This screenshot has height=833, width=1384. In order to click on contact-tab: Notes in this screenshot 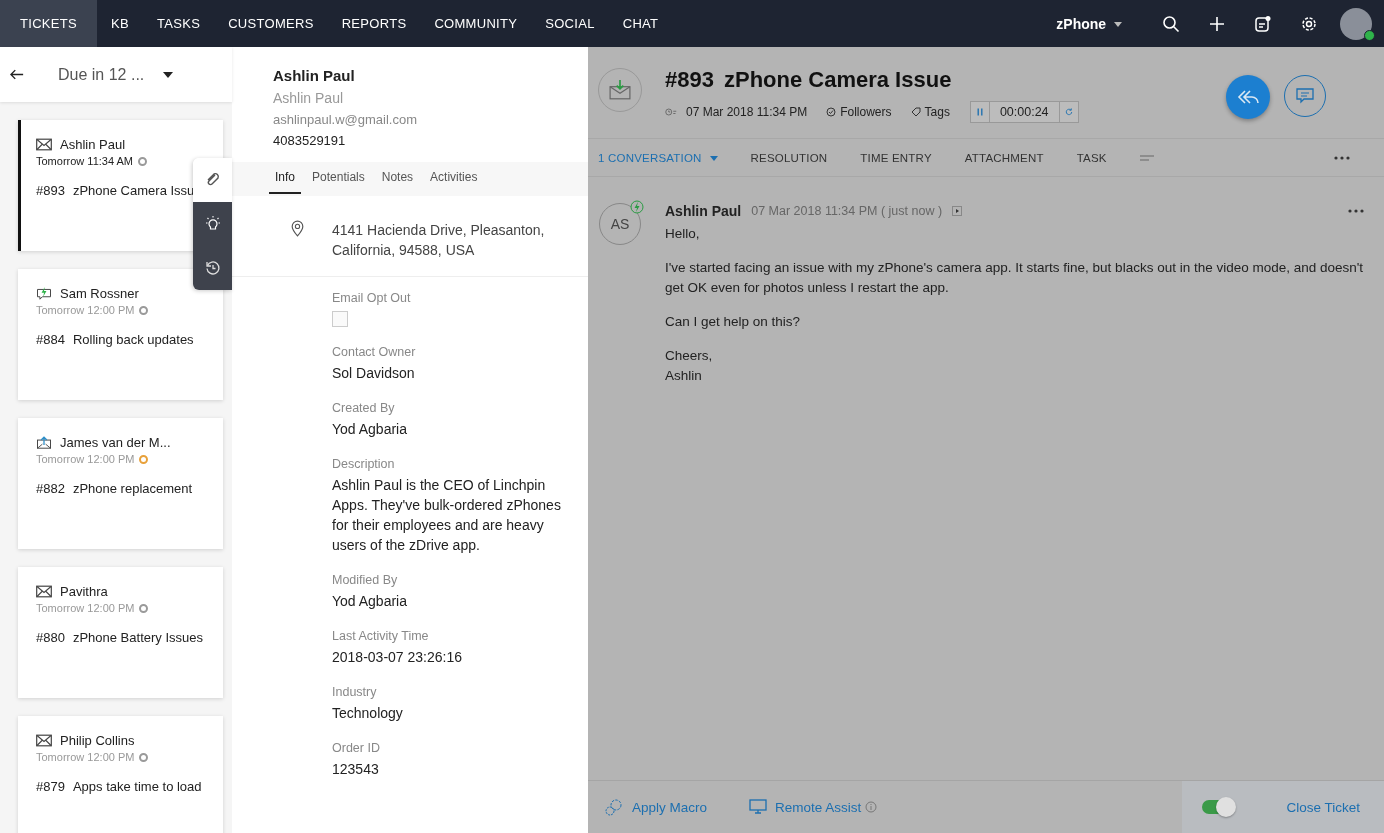, I will do `click(397, 177)`.